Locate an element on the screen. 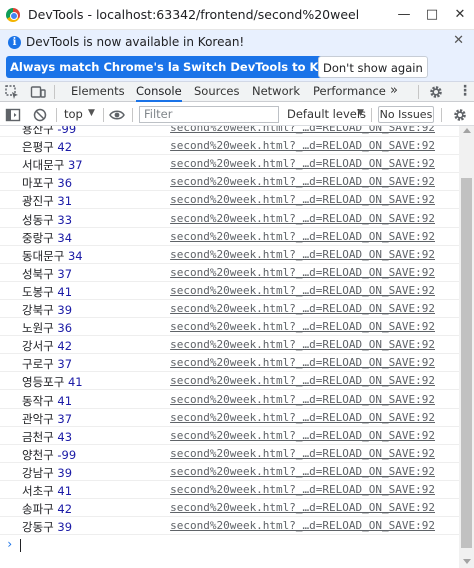 Image resolution: width=474 pixels, height=568 pixels. district-value: 42 is located at coordinates (65, 147).